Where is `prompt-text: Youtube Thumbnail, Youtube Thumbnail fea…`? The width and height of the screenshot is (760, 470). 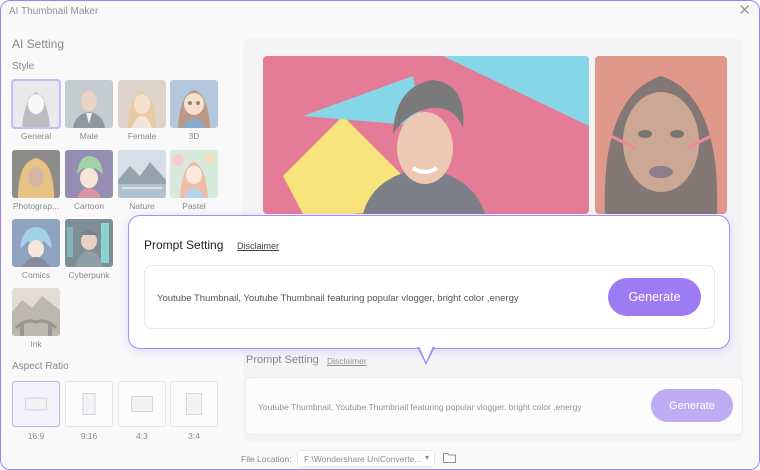
prompt-text: Youtube Thumbnail, Youtube Thumbnail fea… is located at coordinates (338, 298).